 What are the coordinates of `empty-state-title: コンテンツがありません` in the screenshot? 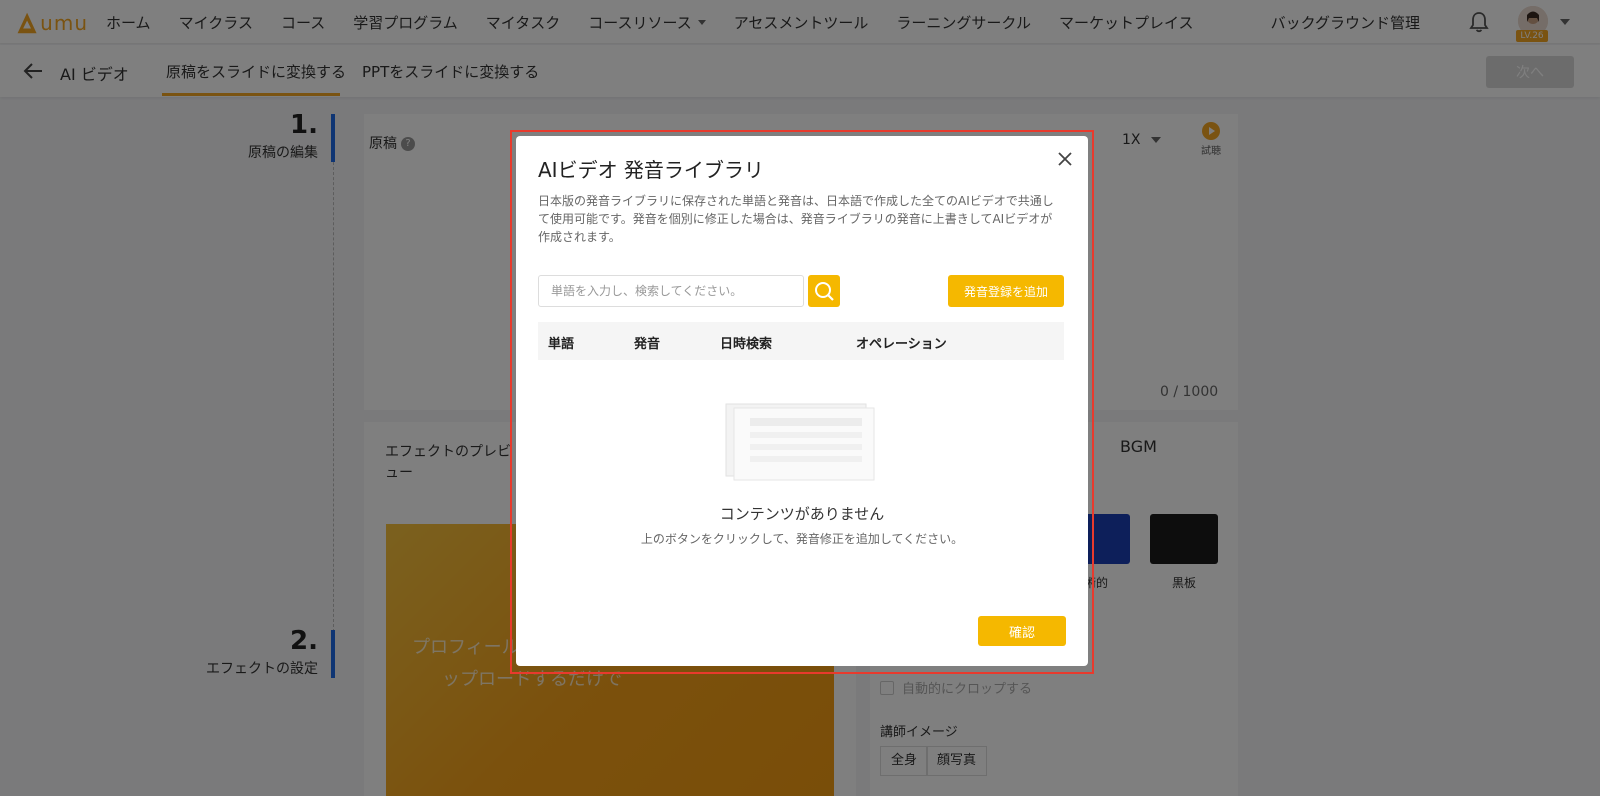 It's located at (802, 514).